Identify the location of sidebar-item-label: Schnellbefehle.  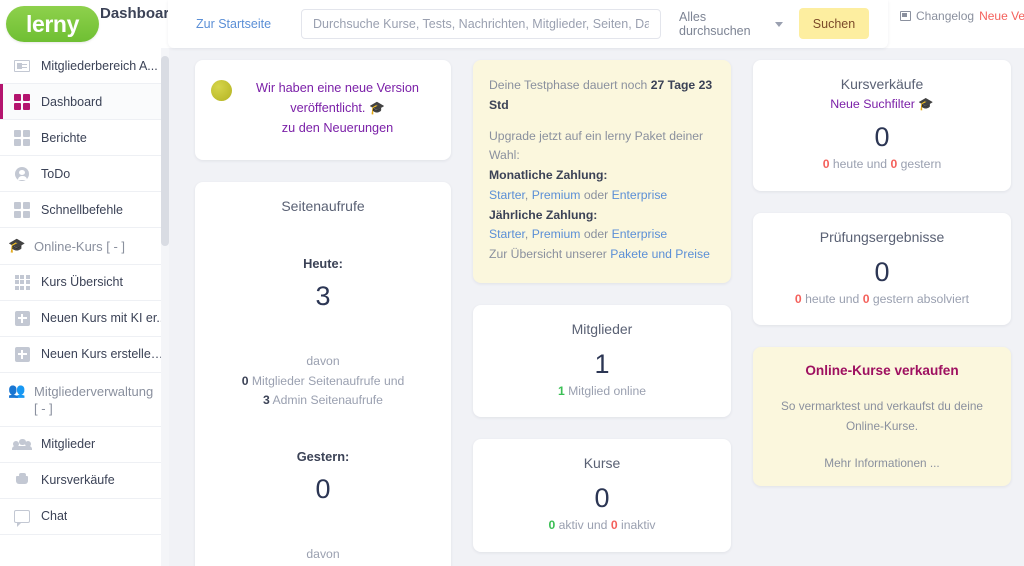
(82, 209).